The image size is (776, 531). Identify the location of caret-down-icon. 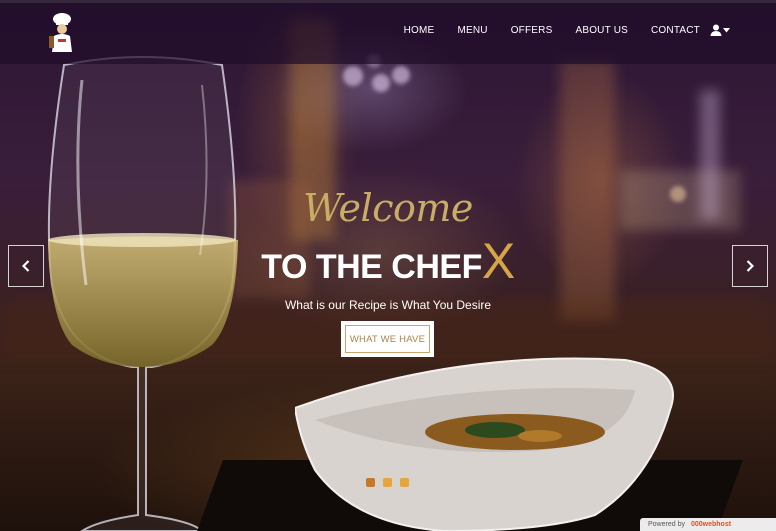
(726, 29).